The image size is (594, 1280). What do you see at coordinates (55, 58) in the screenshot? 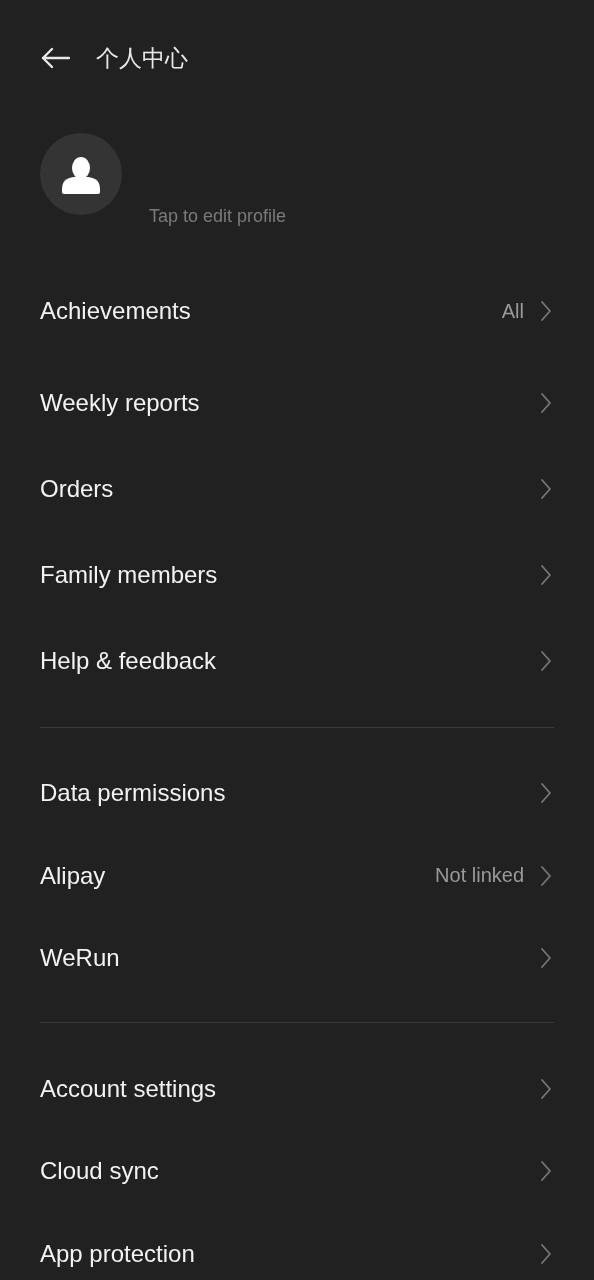
I see `back-icon` at bounding box center [55, 58].